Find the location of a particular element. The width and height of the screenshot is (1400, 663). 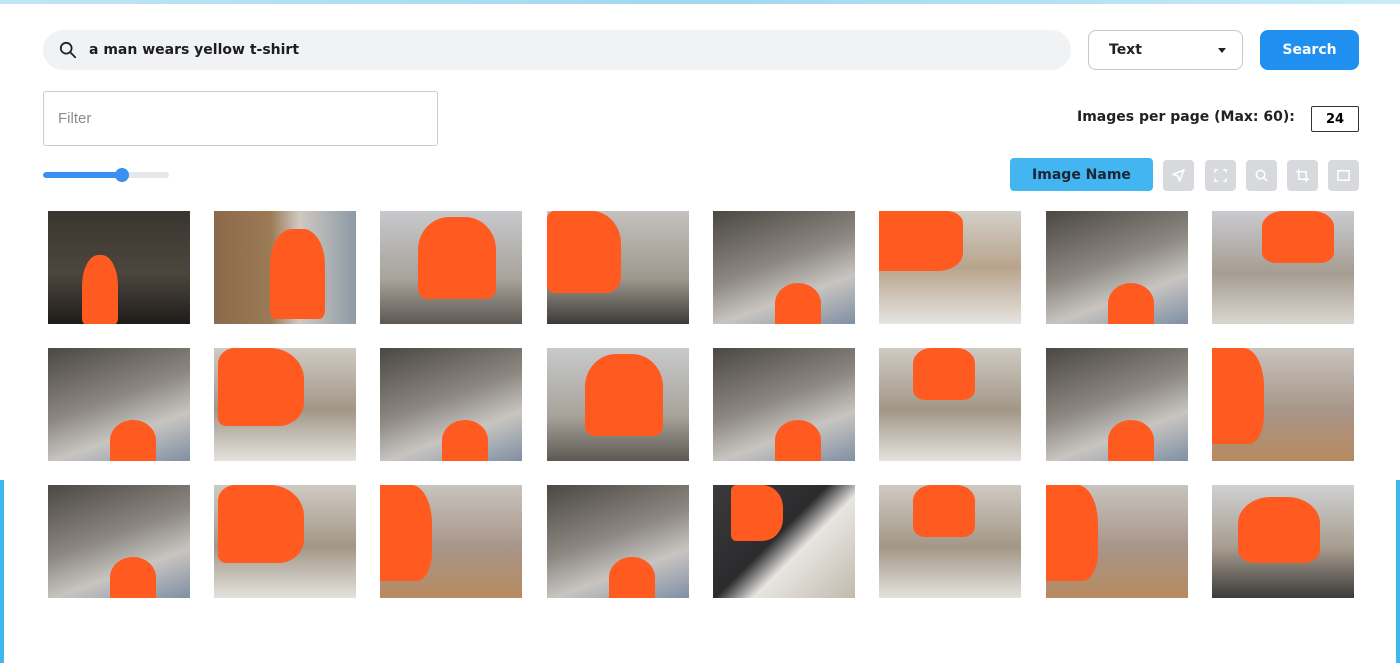

crop-button is located at coordinates (1302, 175).